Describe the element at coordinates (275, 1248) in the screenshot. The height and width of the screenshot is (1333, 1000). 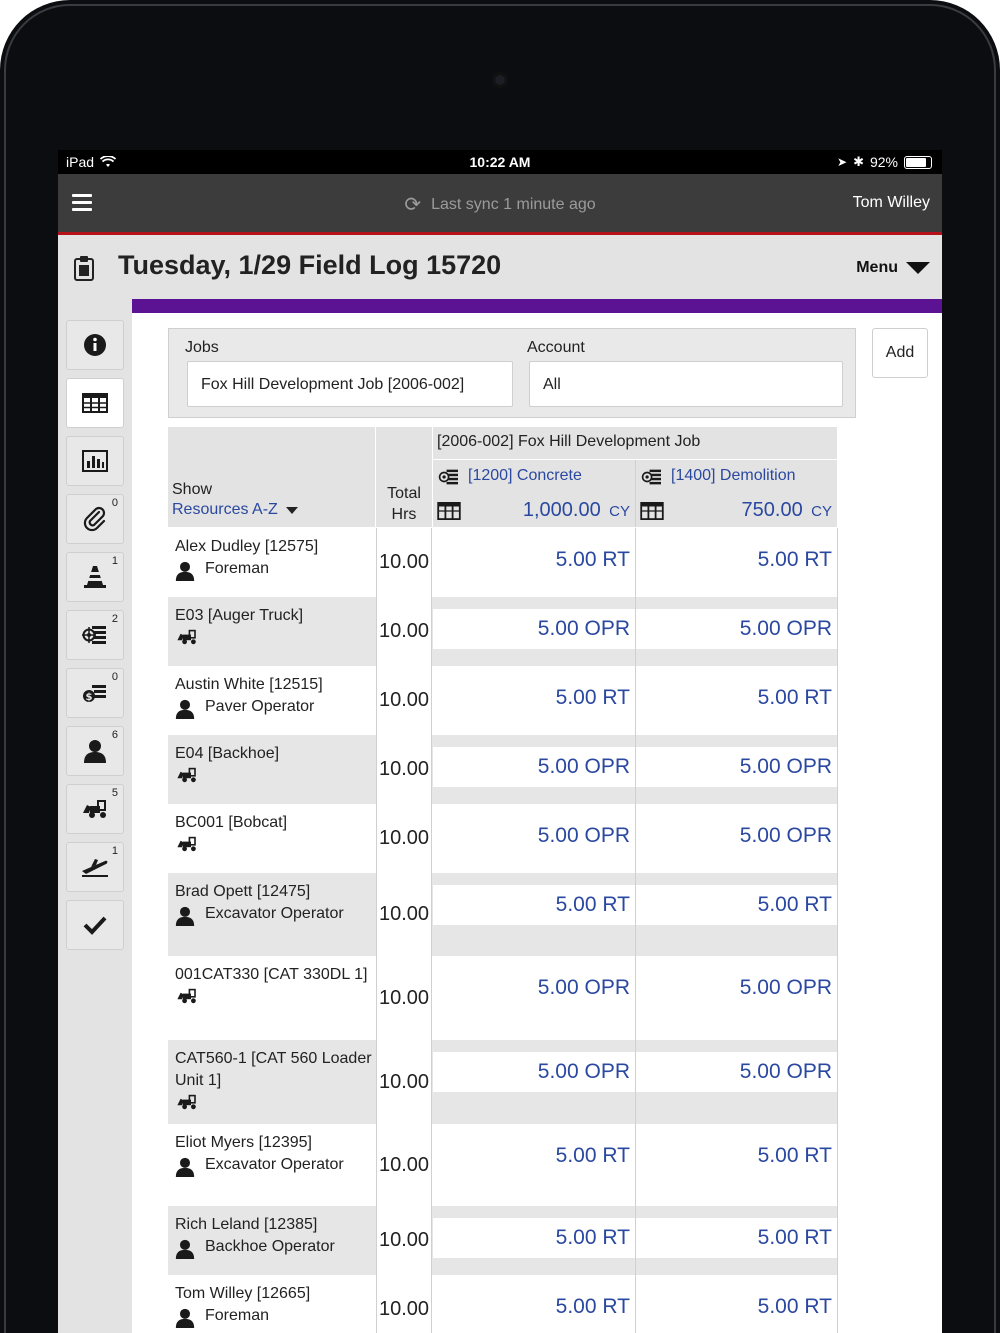
I see `resource-role: Backhoe Operator` at that location.